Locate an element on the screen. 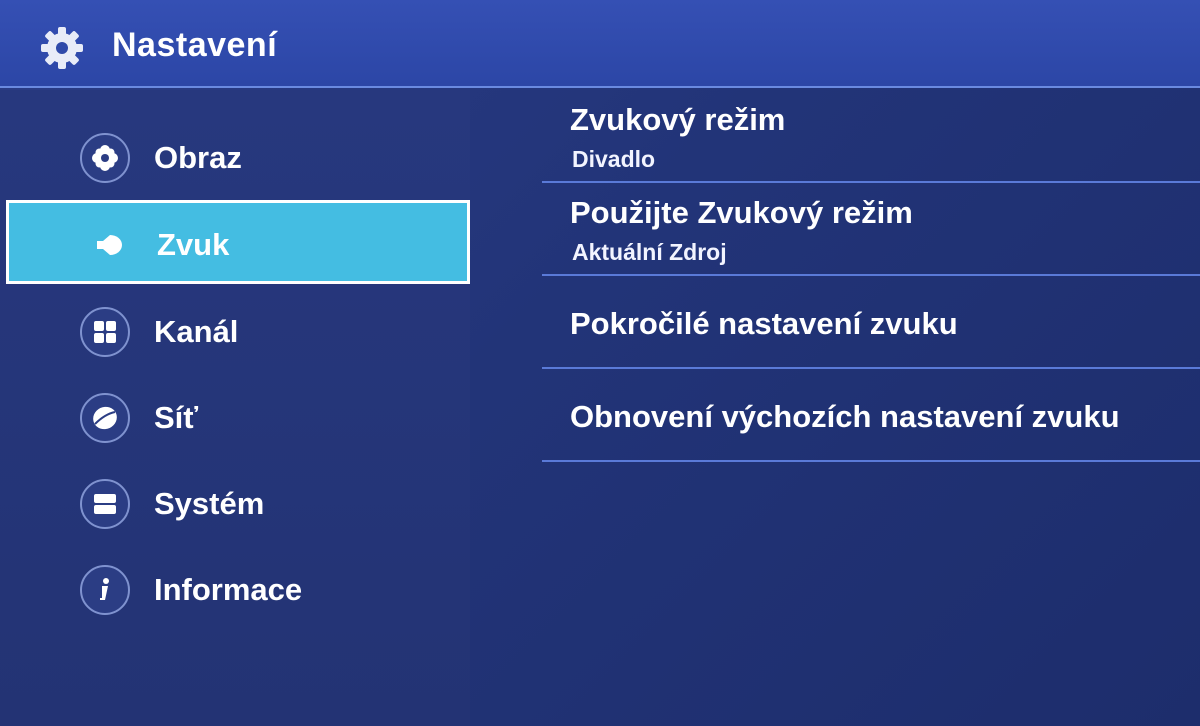  row-value: Divadlo is located at coordinates (614, 159).